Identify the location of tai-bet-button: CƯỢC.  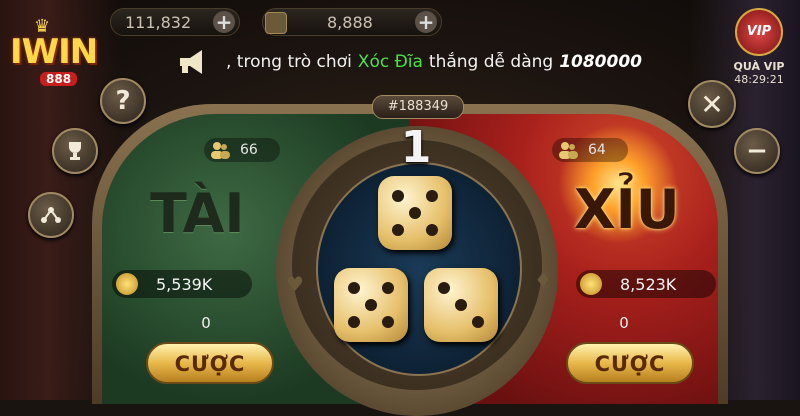
(210, 363).